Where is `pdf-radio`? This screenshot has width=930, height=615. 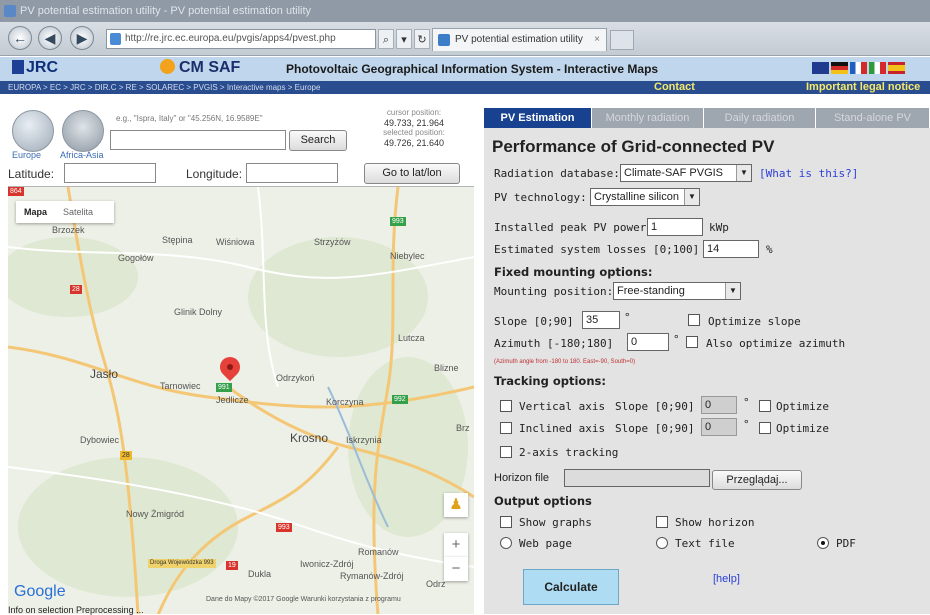 pdf-radio is located at coordinates (823, 543).